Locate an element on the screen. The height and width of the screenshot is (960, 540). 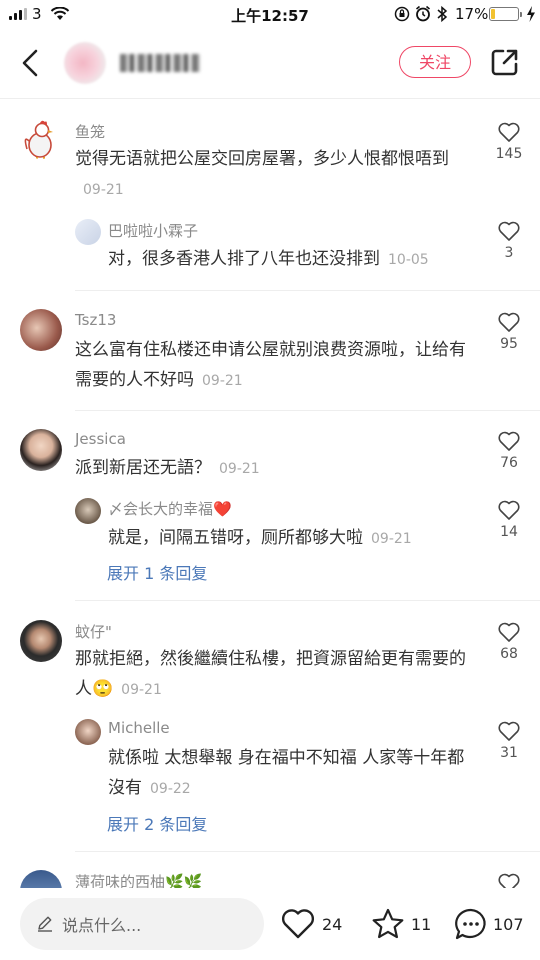
status-bar: 3 上午12:57 17% is located at coordinates (270, 14).